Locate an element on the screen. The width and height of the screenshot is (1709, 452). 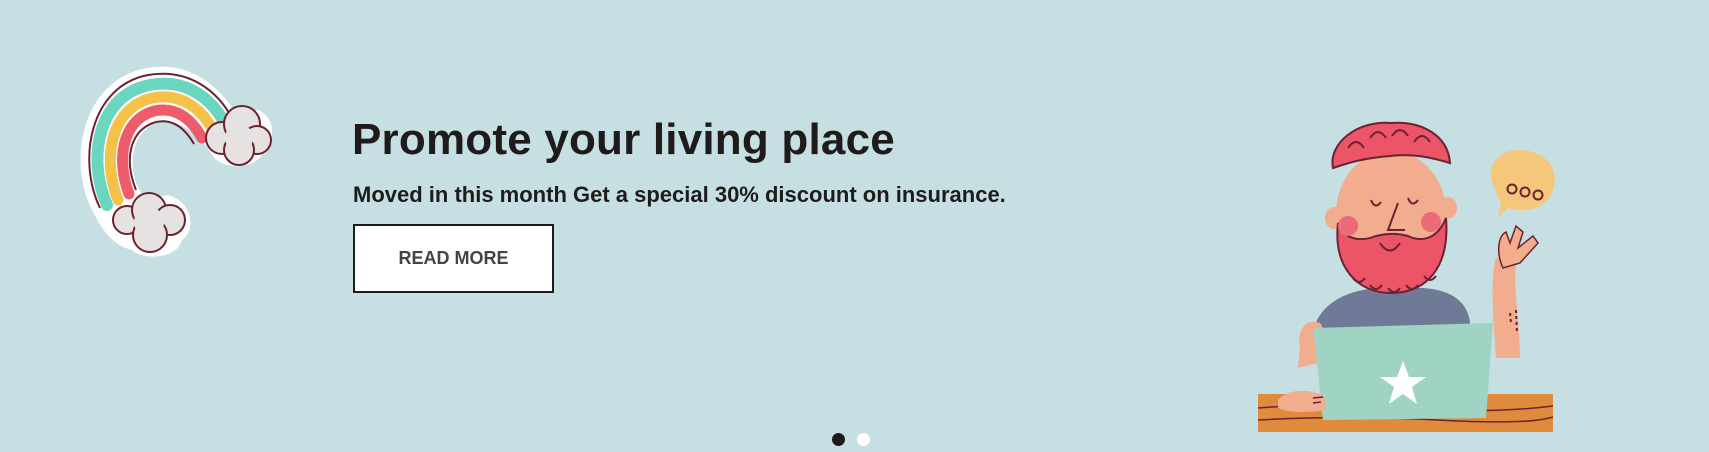
rainbow-icon is located at coordinates (176, 161).